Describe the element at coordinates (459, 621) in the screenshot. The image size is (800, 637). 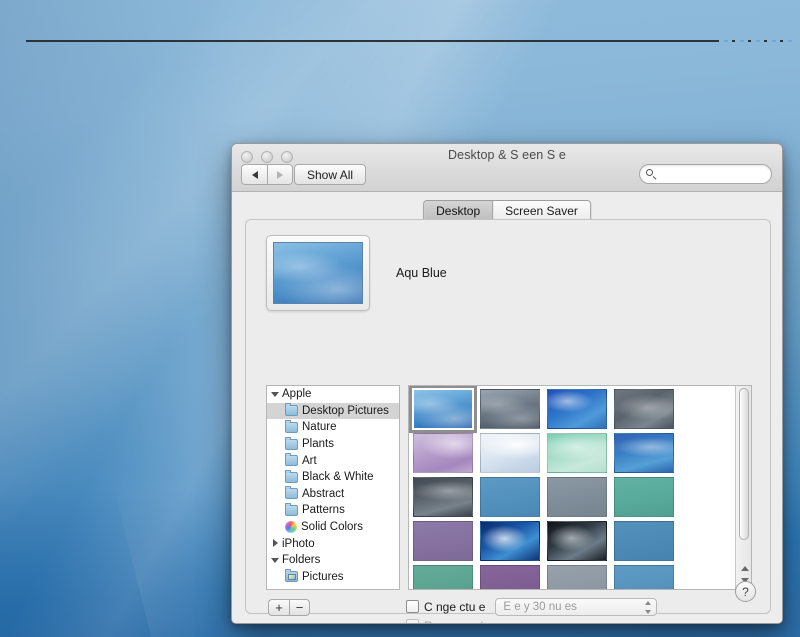
I see `random-order-label: R n om order` at that location.